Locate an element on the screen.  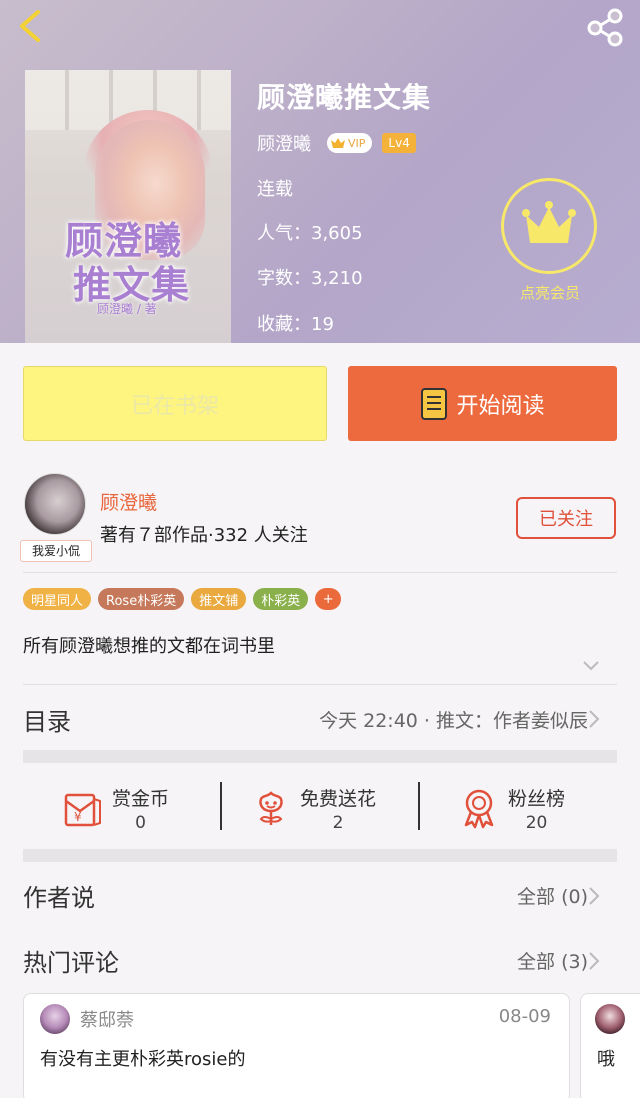
toc-label: 目录 is located at coordinates (47, 719).